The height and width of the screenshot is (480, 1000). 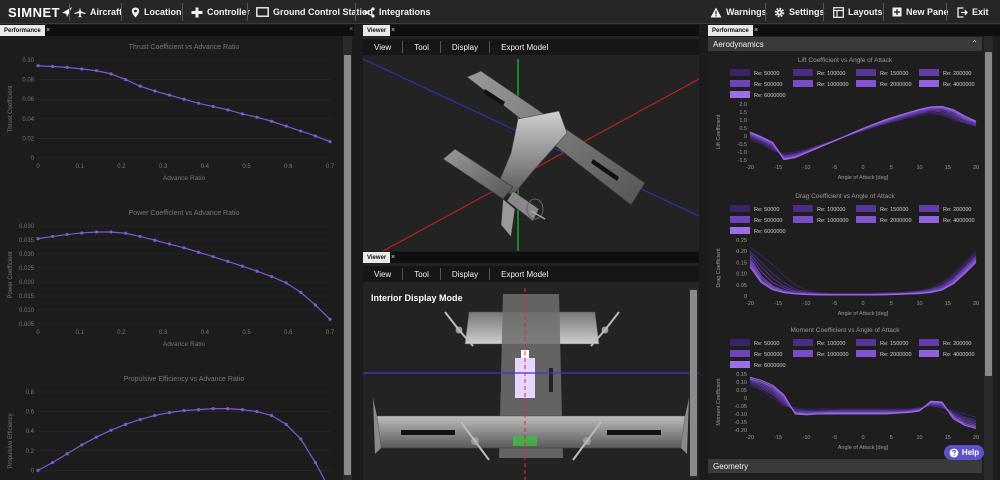 I want to click on accordion-aerodynamics: Aerodynamics ⌃, so click(x=845, y=44).